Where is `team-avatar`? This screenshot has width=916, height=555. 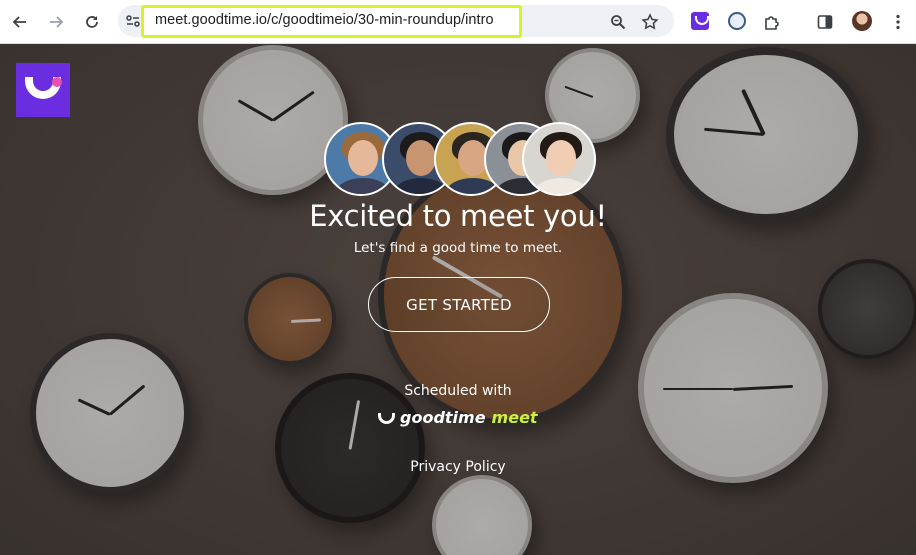
team-avatar is located at coordinates (559, 159).